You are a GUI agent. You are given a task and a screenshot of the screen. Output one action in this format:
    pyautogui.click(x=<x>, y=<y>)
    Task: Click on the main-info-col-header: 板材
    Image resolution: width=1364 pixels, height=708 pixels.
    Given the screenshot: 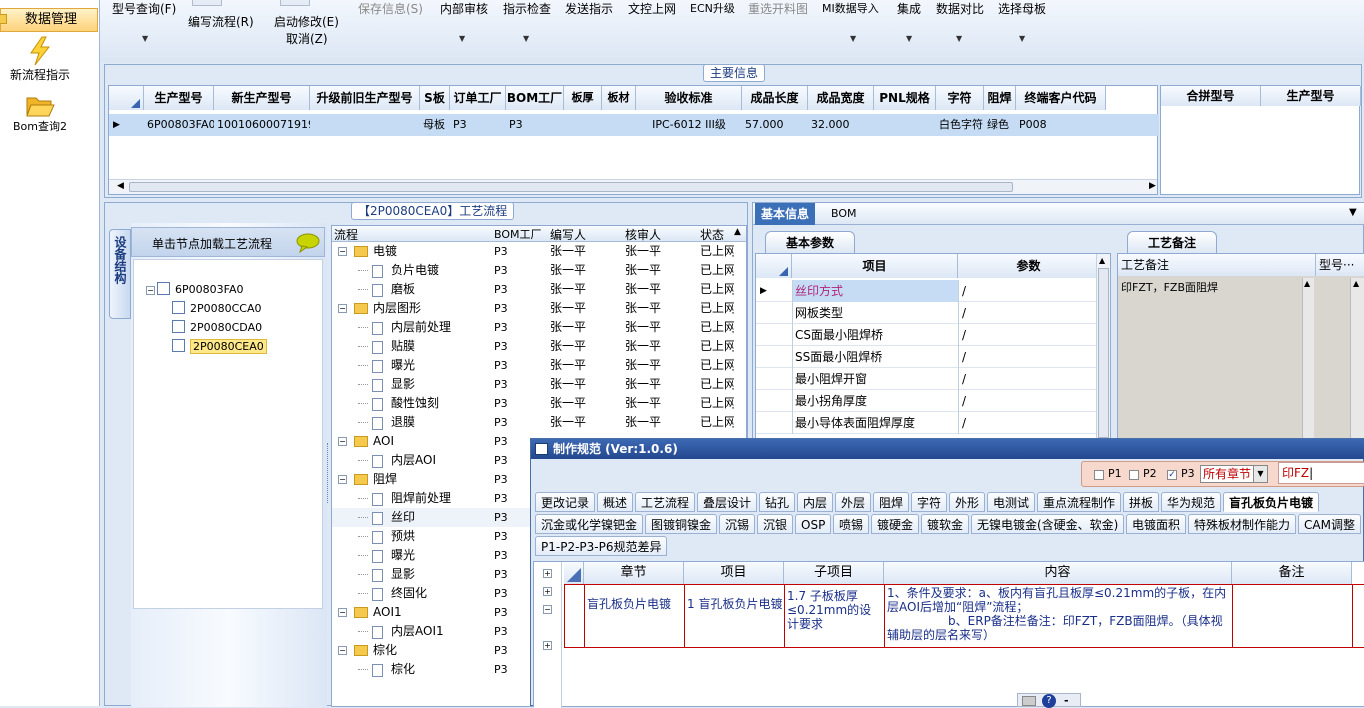 What is the action you would take?
    pyautogui.click(x=619, y=98)
    